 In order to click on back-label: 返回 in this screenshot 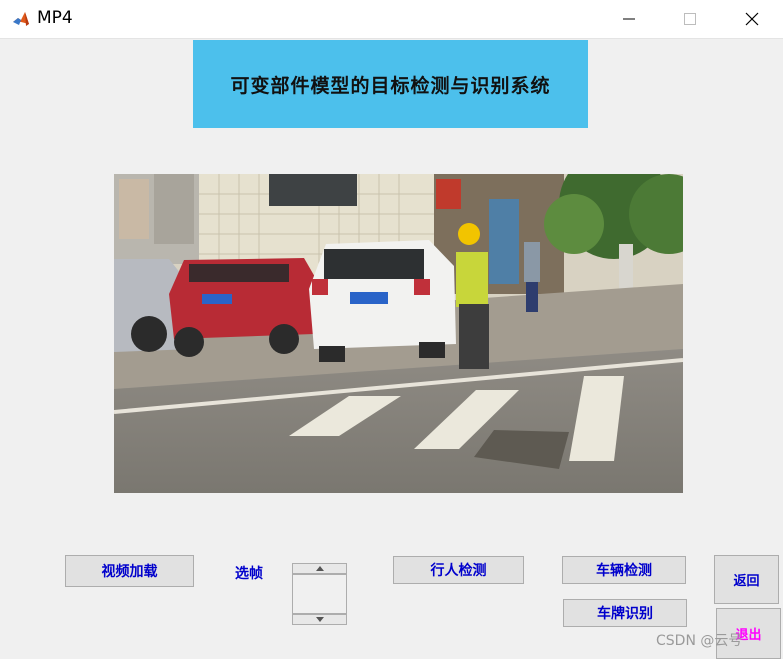, I will do `click(746, 581)`.